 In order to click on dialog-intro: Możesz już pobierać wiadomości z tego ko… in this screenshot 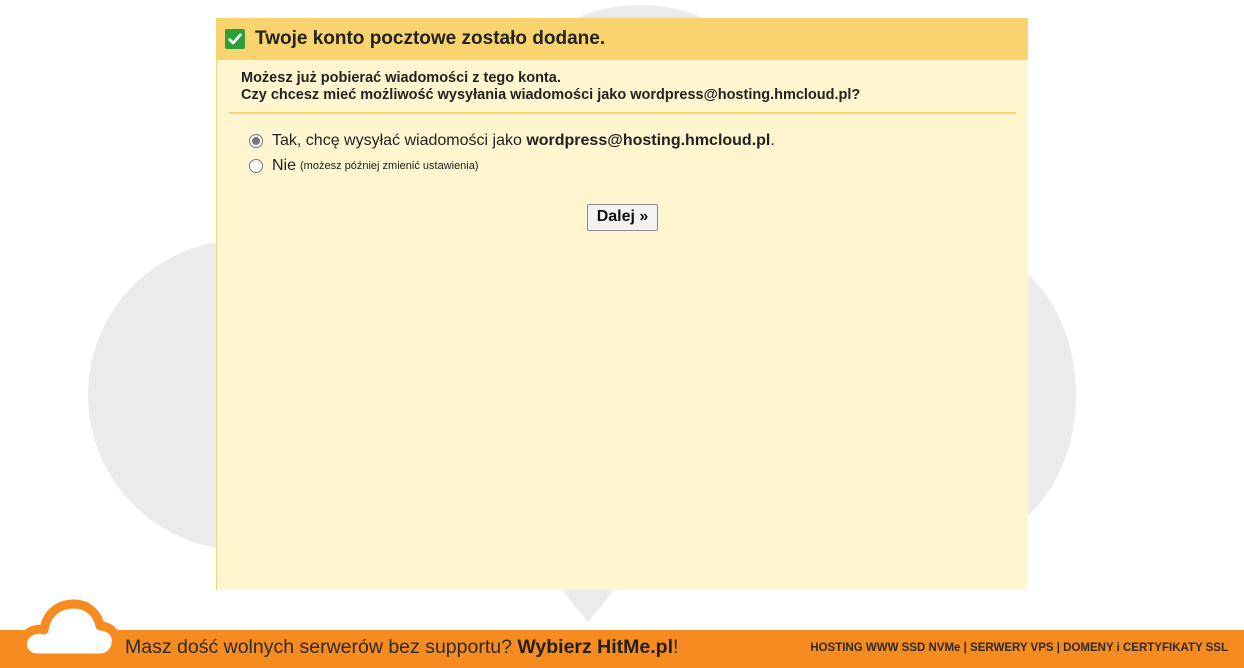, I will do `click(622, 82)`.